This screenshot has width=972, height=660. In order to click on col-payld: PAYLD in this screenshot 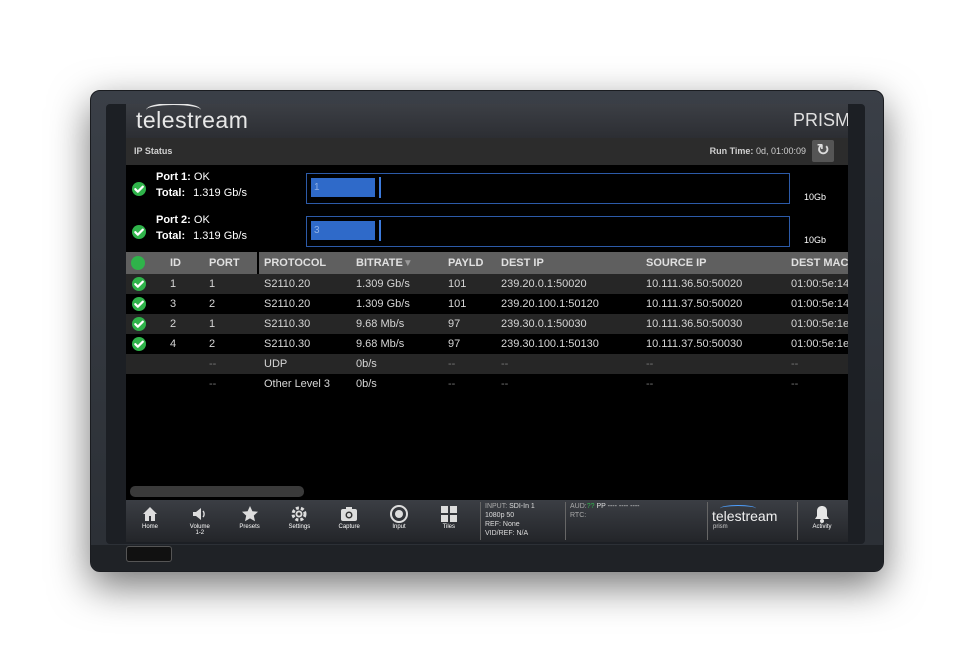, I will do `click(465, 263)`.